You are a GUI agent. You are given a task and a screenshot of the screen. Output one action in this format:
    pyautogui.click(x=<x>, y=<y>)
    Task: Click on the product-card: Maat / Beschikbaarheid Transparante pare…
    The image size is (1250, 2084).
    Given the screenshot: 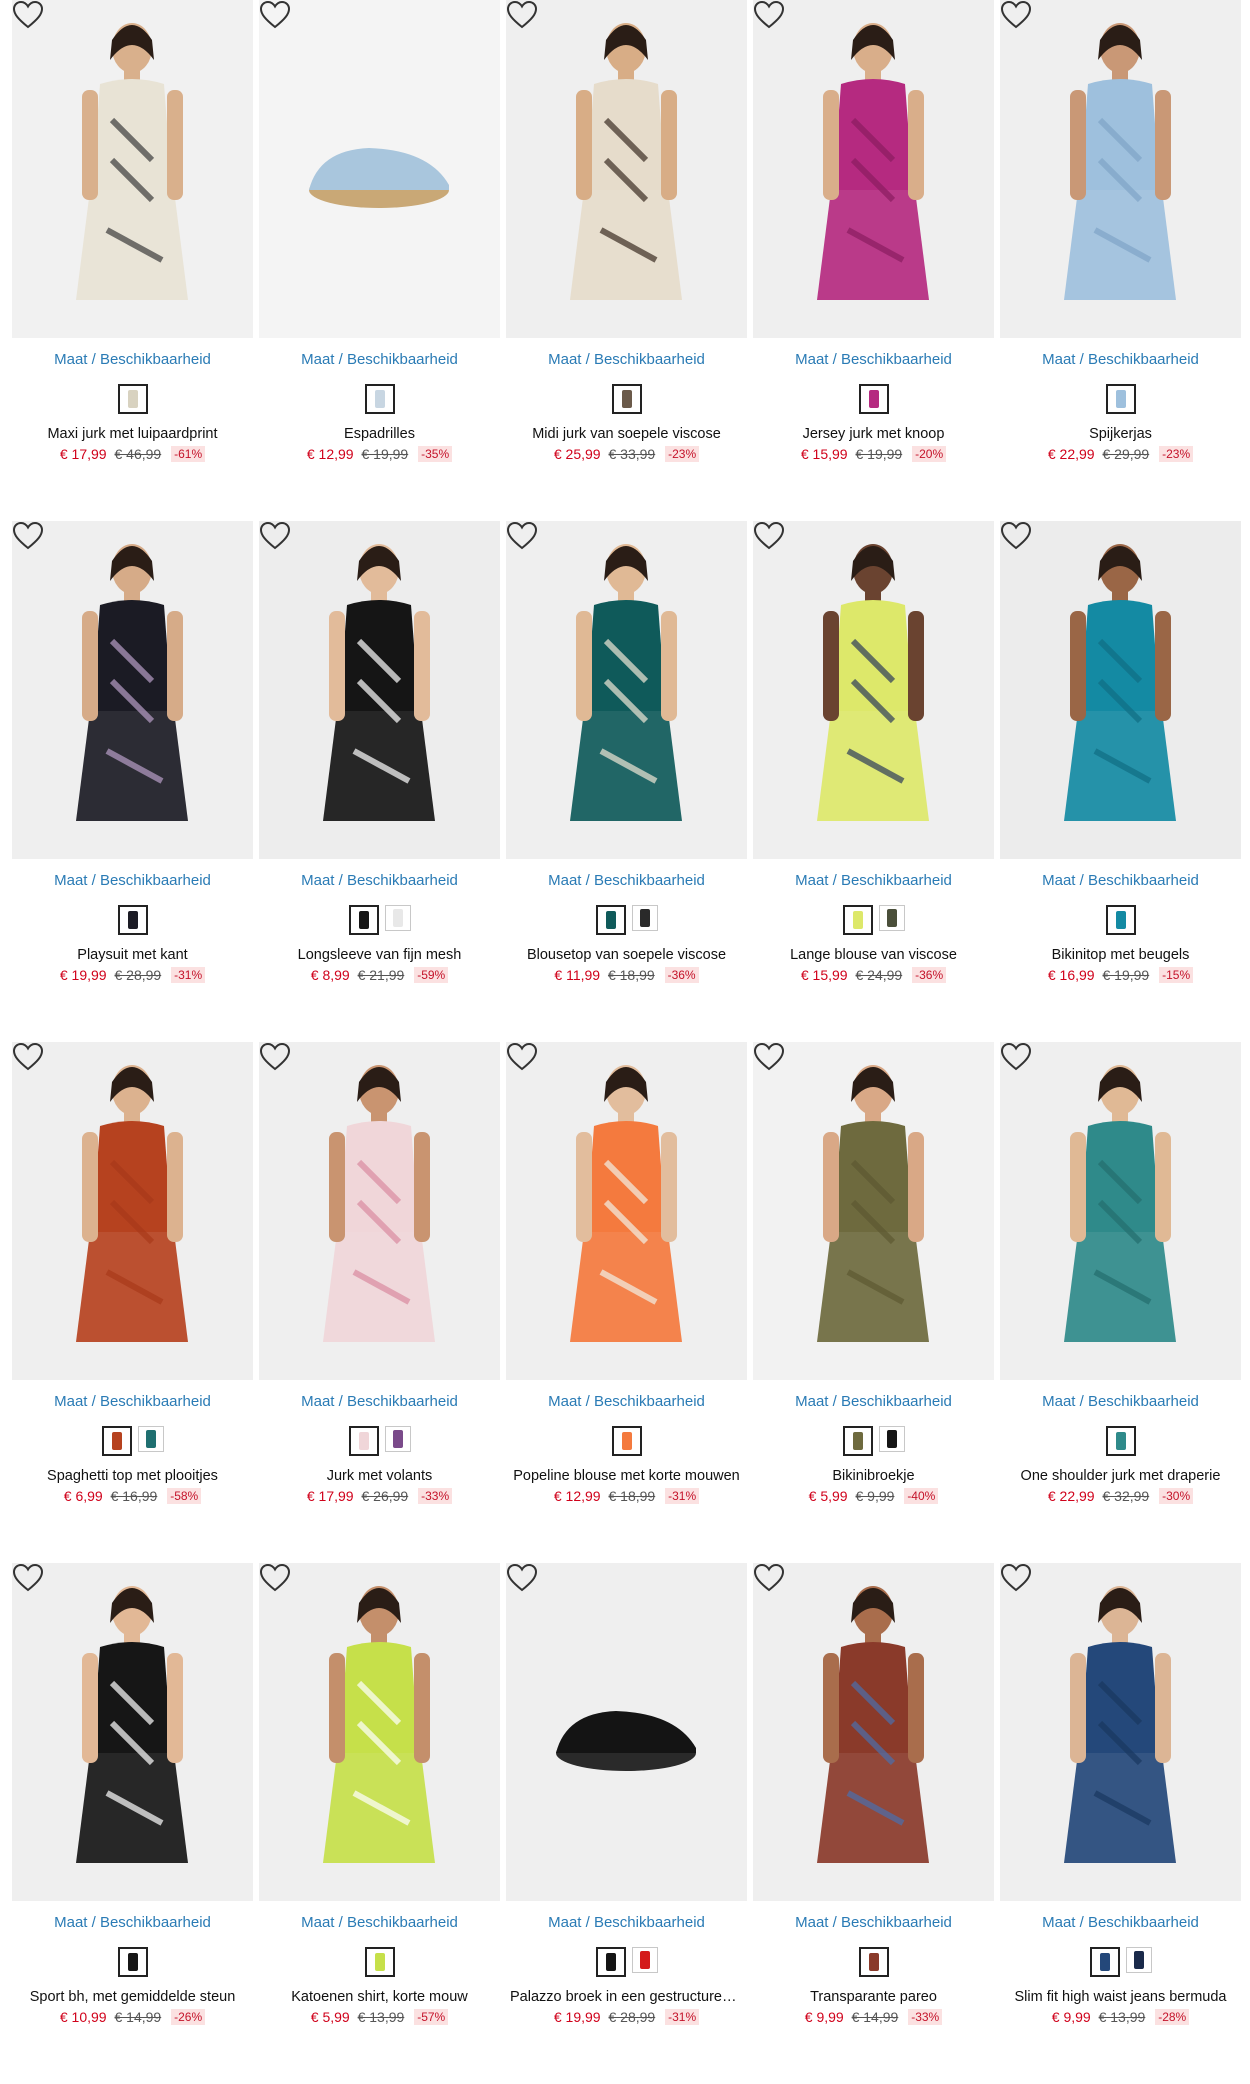 What is the action you would take?
    pyautogui.click(x=873, y=1823)
    